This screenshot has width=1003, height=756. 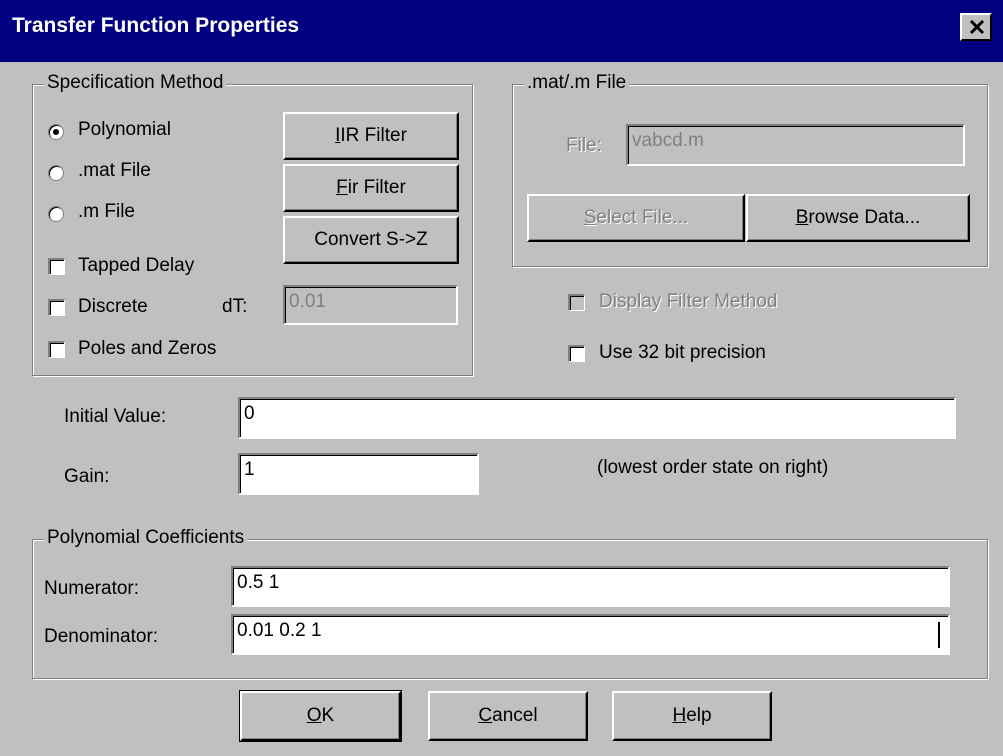 I want to click on numerator-label: Numerator:, so click(x=92, y=588).